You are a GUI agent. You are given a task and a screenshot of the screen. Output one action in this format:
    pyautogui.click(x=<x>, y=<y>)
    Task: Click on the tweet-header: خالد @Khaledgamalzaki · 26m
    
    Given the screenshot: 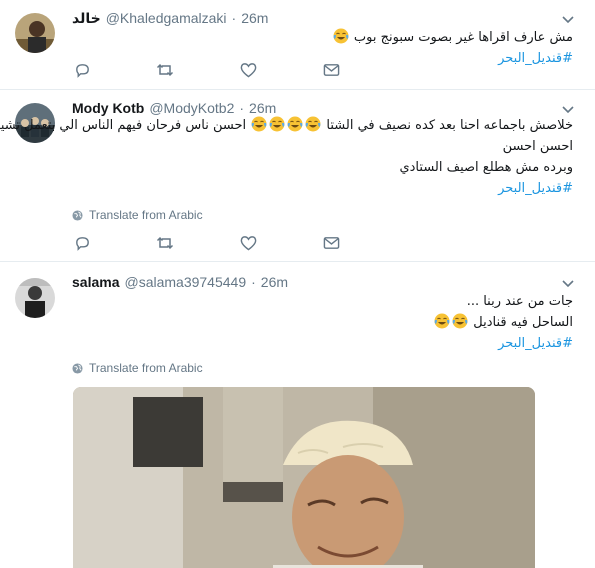 What is the action you would take?
    pyautogui.click(x=313, y=18)
    